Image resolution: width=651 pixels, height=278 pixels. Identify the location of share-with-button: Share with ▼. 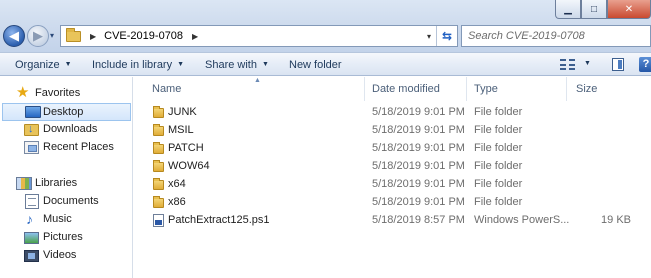
(237, 64).